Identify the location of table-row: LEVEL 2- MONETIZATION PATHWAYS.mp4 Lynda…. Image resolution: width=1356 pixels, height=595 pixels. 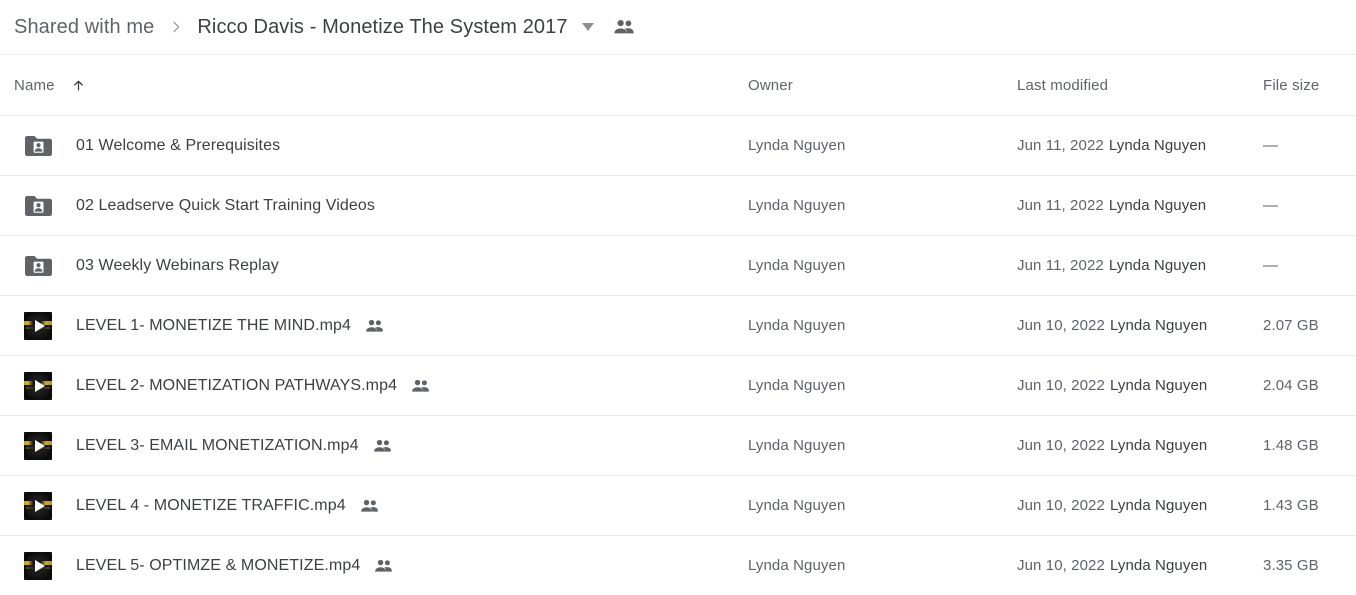
(678, 386).